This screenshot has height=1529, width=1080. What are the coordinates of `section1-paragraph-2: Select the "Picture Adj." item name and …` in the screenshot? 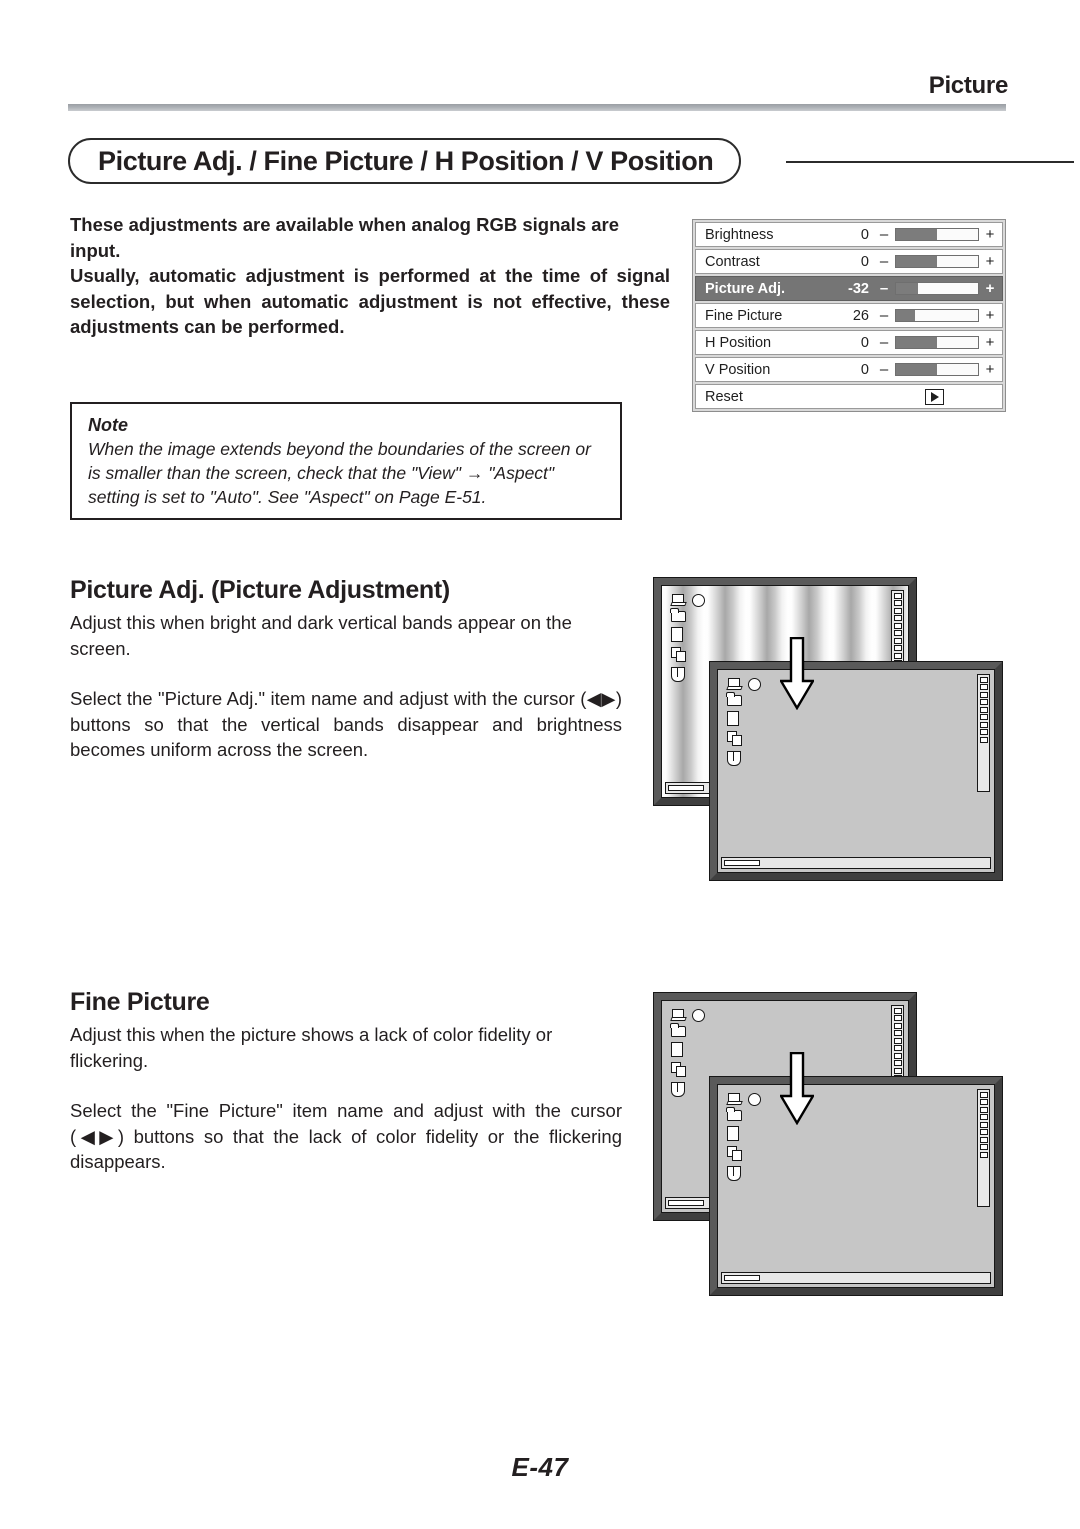 It's located at (346, 724).